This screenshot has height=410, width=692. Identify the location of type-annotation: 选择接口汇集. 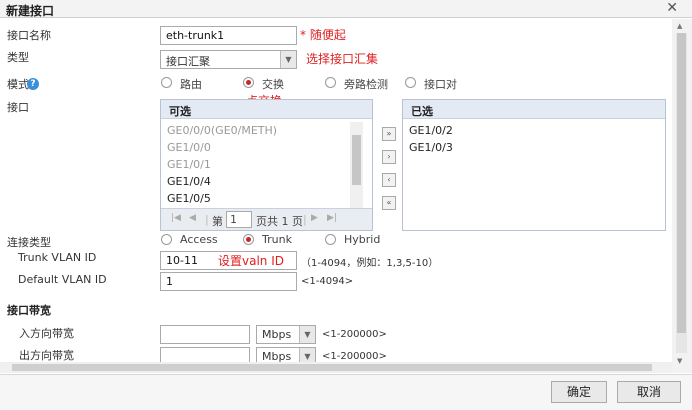
(342, 59).